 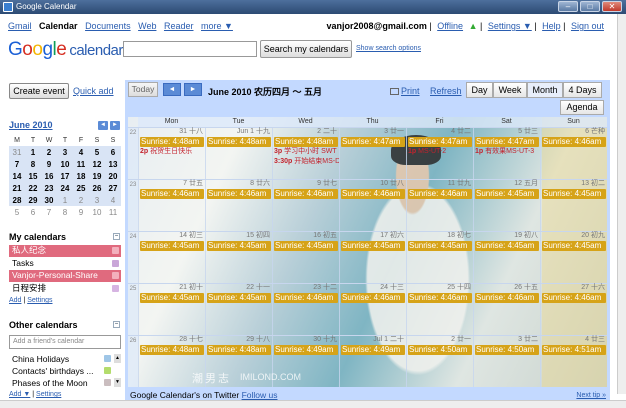 I want to click on next-period-icon: ►, so click(x=193, y=89).